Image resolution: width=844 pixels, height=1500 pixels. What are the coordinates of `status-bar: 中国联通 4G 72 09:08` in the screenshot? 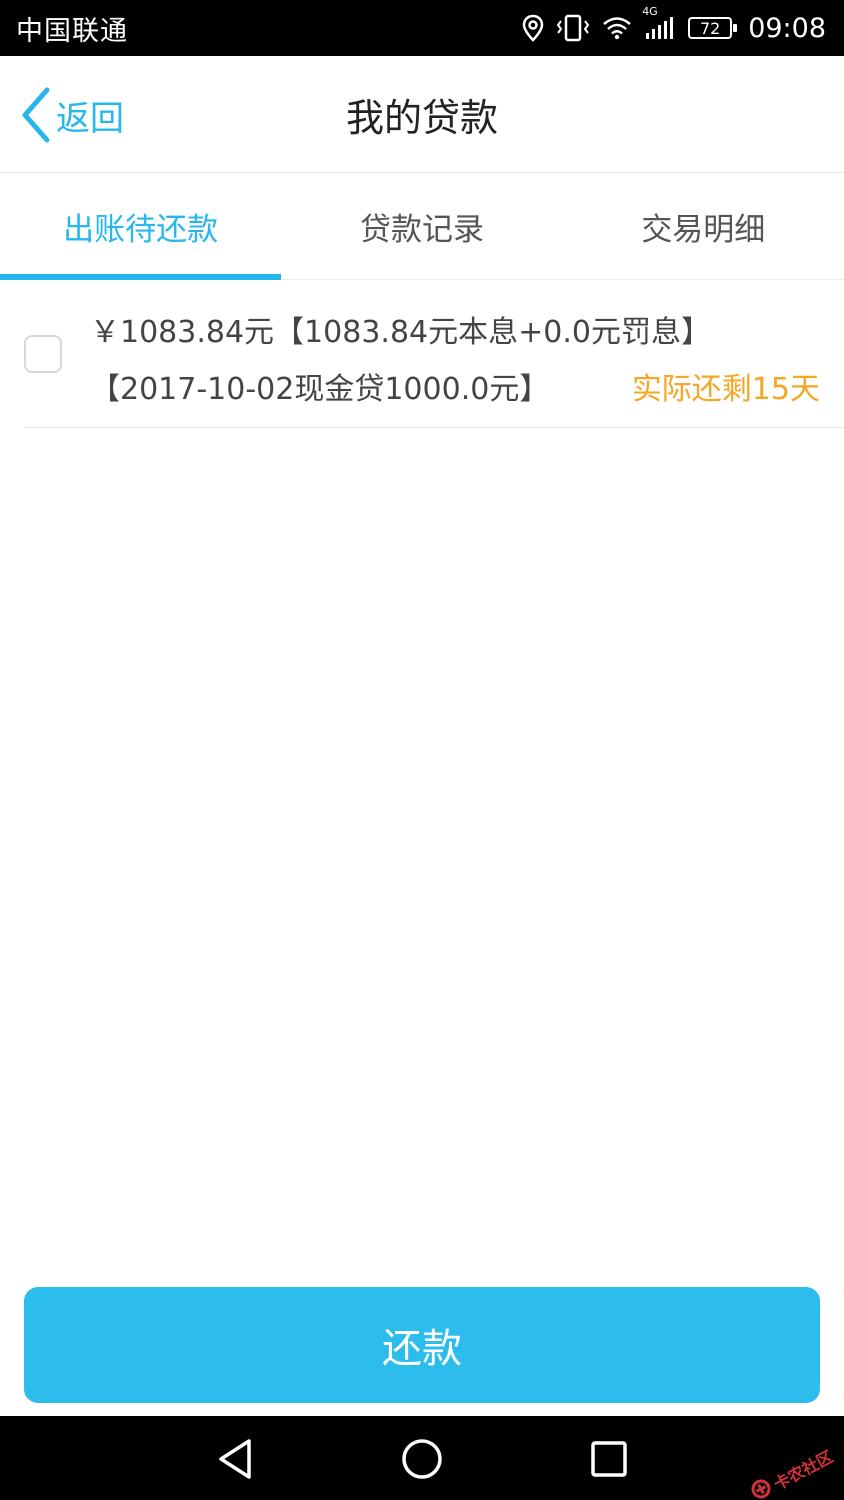 It's located at (422, 28).